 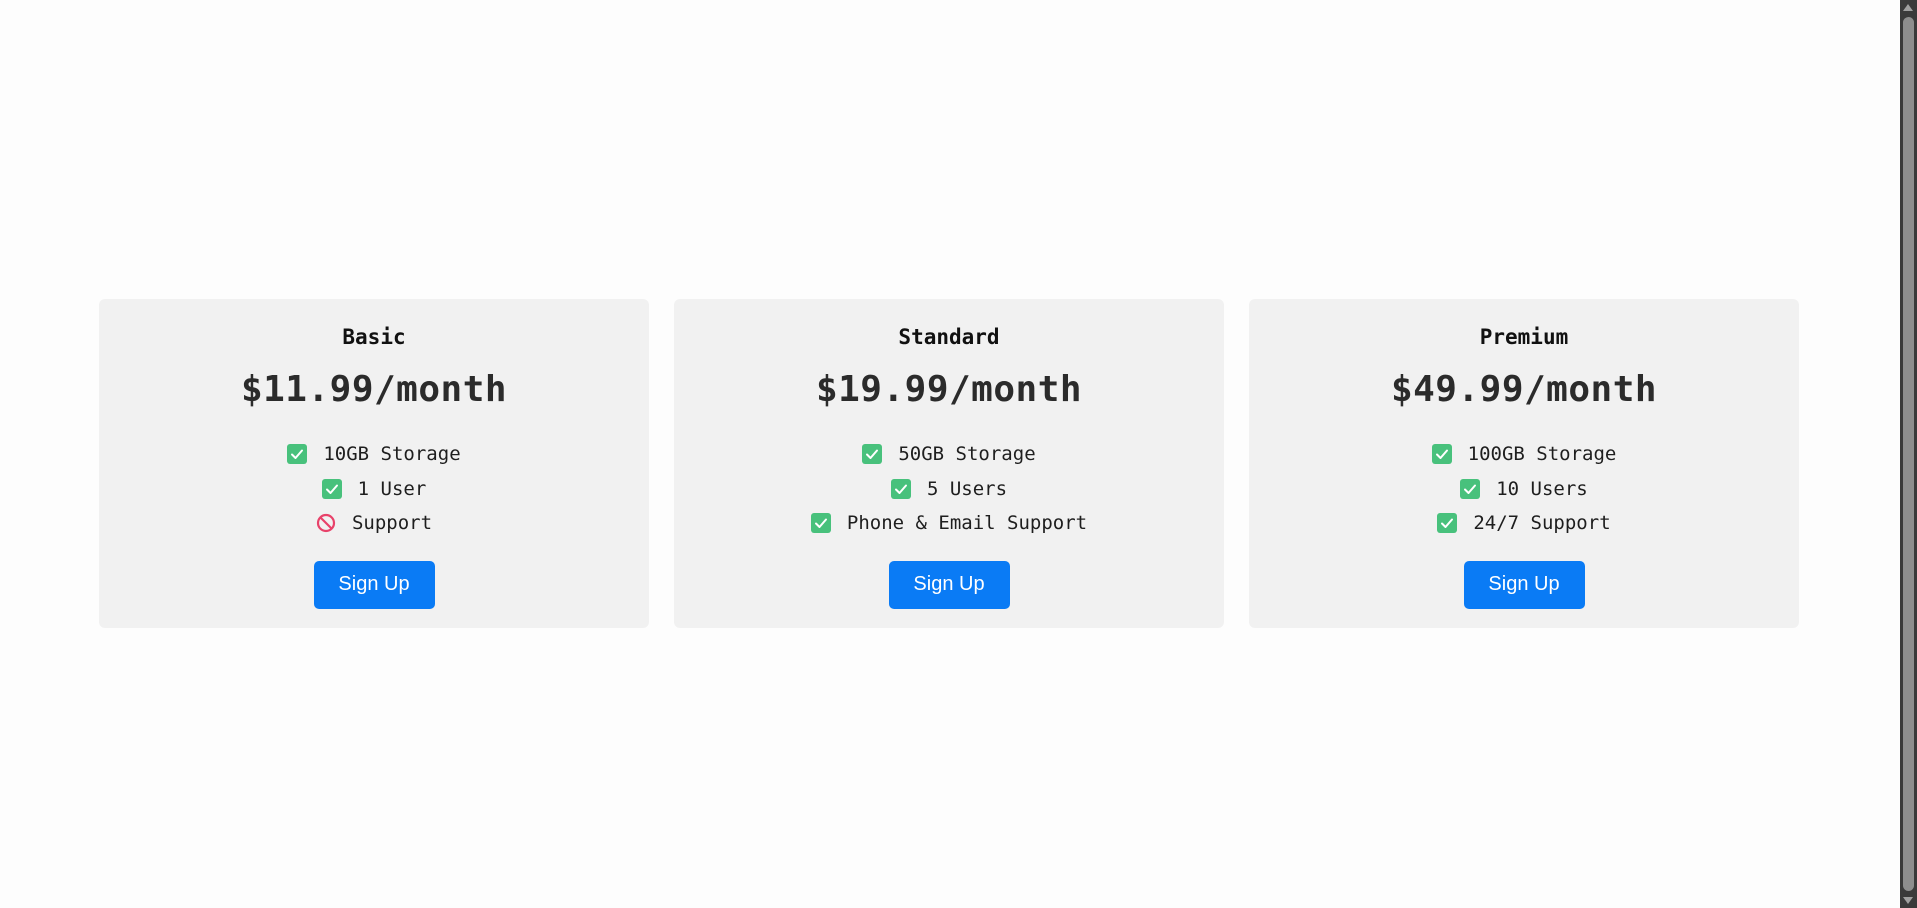 What do you see at coordinates (1542, 454) in the screenshot?
I see `feature-text: 100GB Storage` at bounding box center [1542, 454].